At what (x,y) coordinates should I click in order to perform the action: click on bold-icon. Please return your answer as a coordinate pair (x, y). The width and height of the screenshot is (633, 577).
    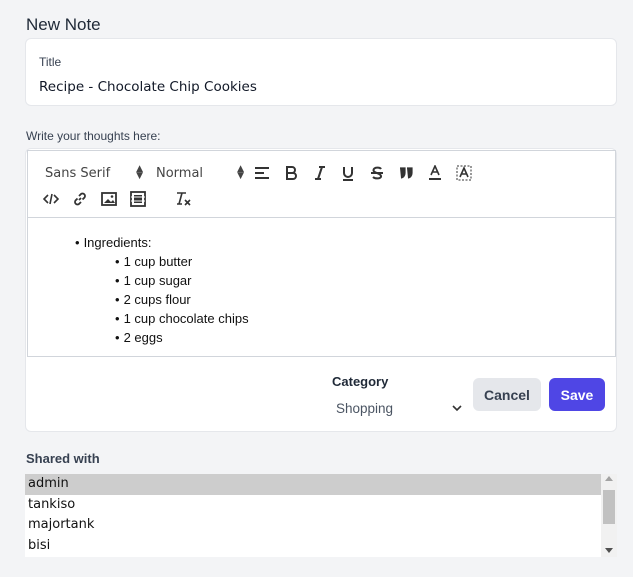
    Looking at the image, I should click on (291, 173).